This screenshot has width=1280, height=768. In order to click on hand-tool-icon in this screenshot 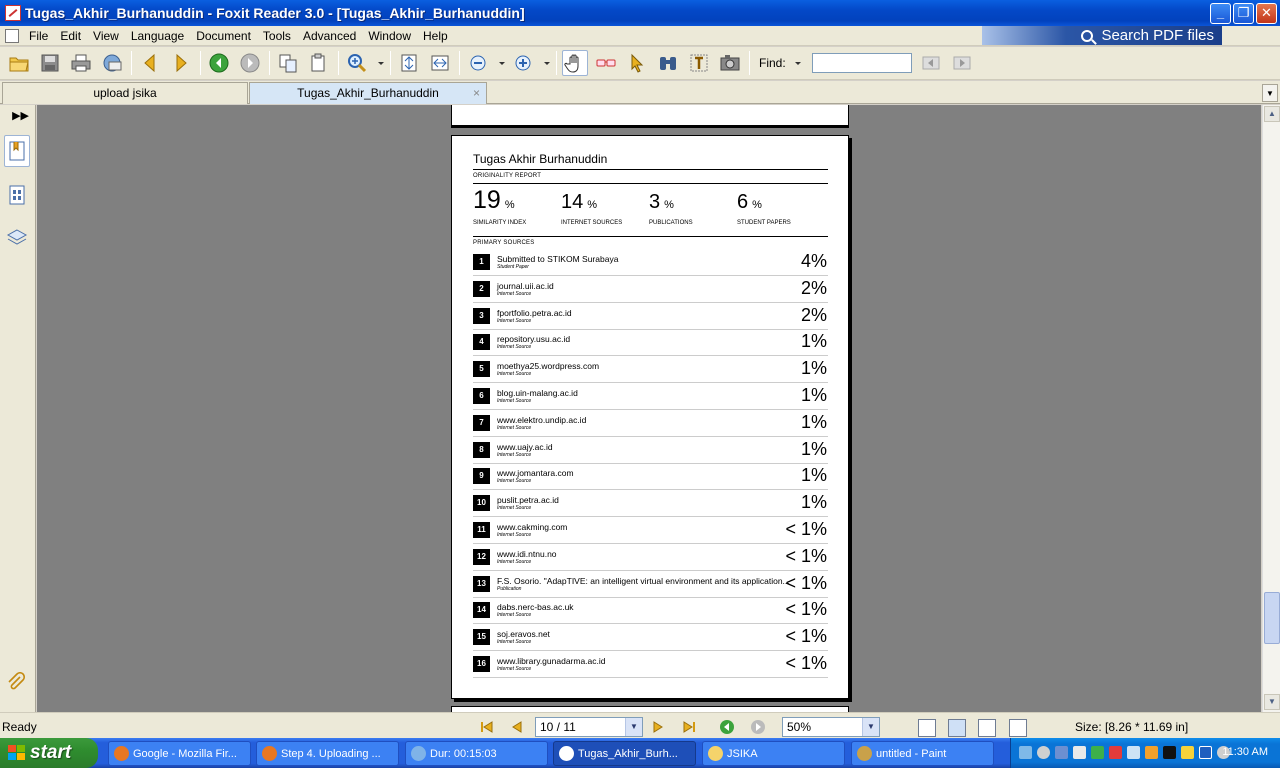, I will do `click(575, 63)`.